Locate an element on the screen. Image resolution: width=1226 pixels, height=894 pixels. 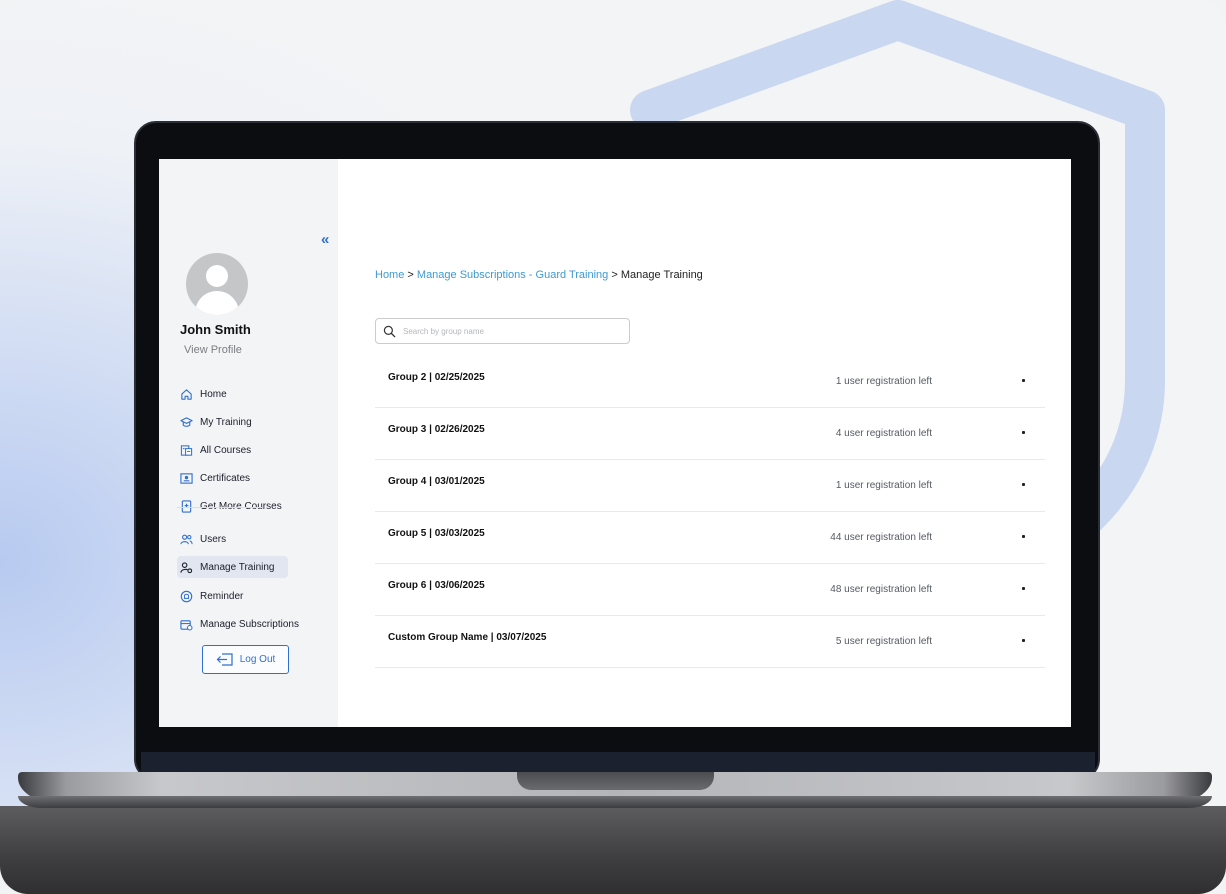
breadcrumb-home-link: Home is located at coordinates (389, 275).